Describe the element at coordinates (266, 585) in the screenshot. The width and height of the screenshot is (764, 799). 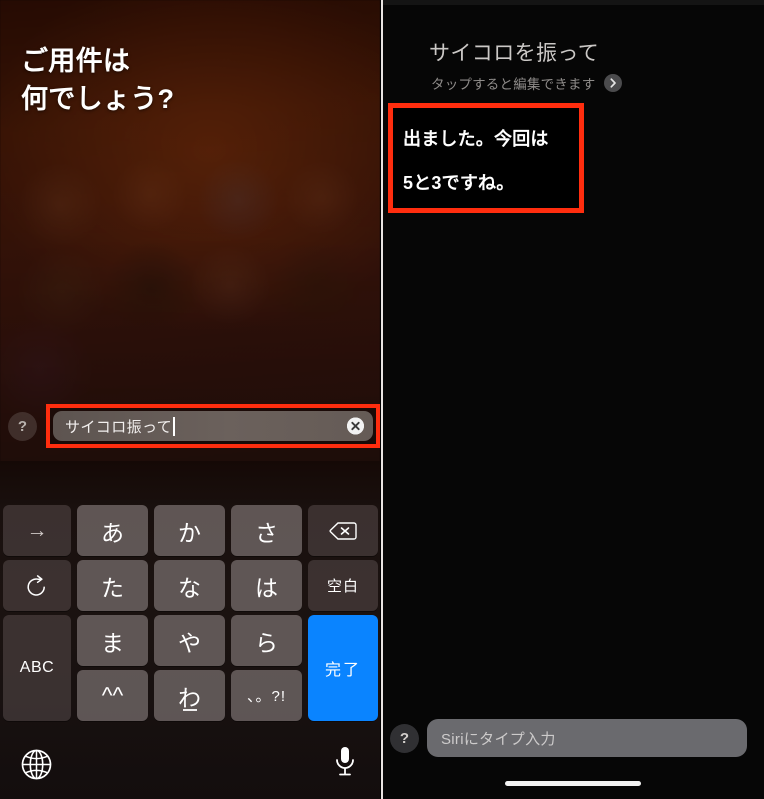
I see `key-ha-row: は` at that location.